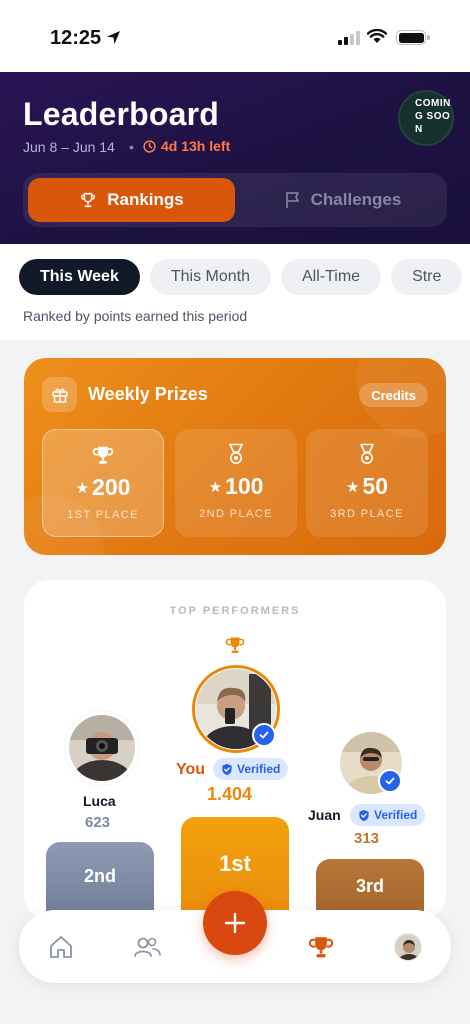 Image resolution: width=470 pixels, height=1024 pixels. Describe the element at coordinates (427, 277) in the screenshot. I see `chip-streak: Stre` at that location.